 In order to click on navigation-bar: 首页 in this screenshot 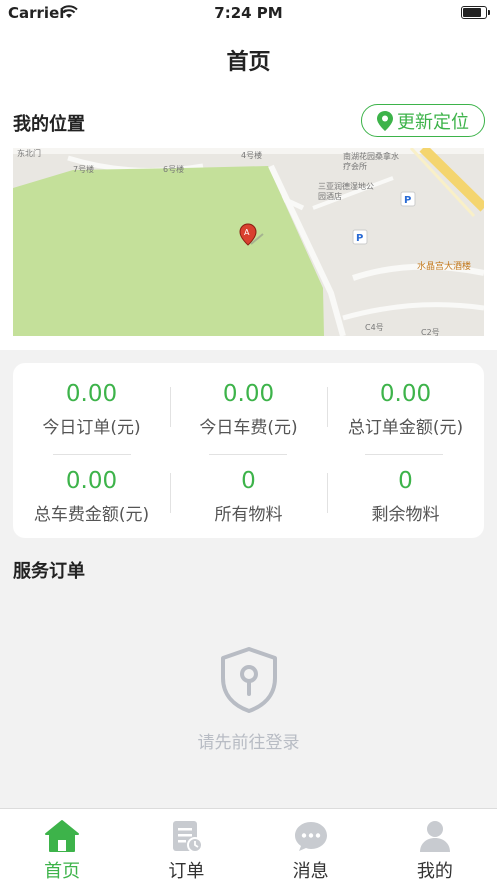, I will do `click(248, 59)`.